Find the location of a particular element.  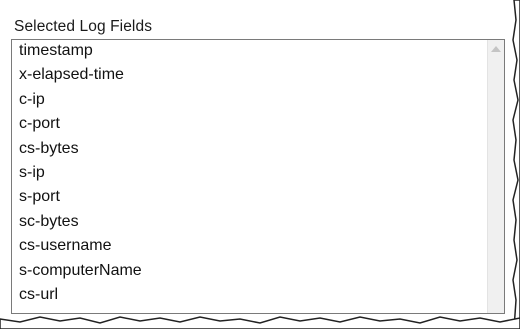

vertical-scrollbar is located at coordinates (495, 176).